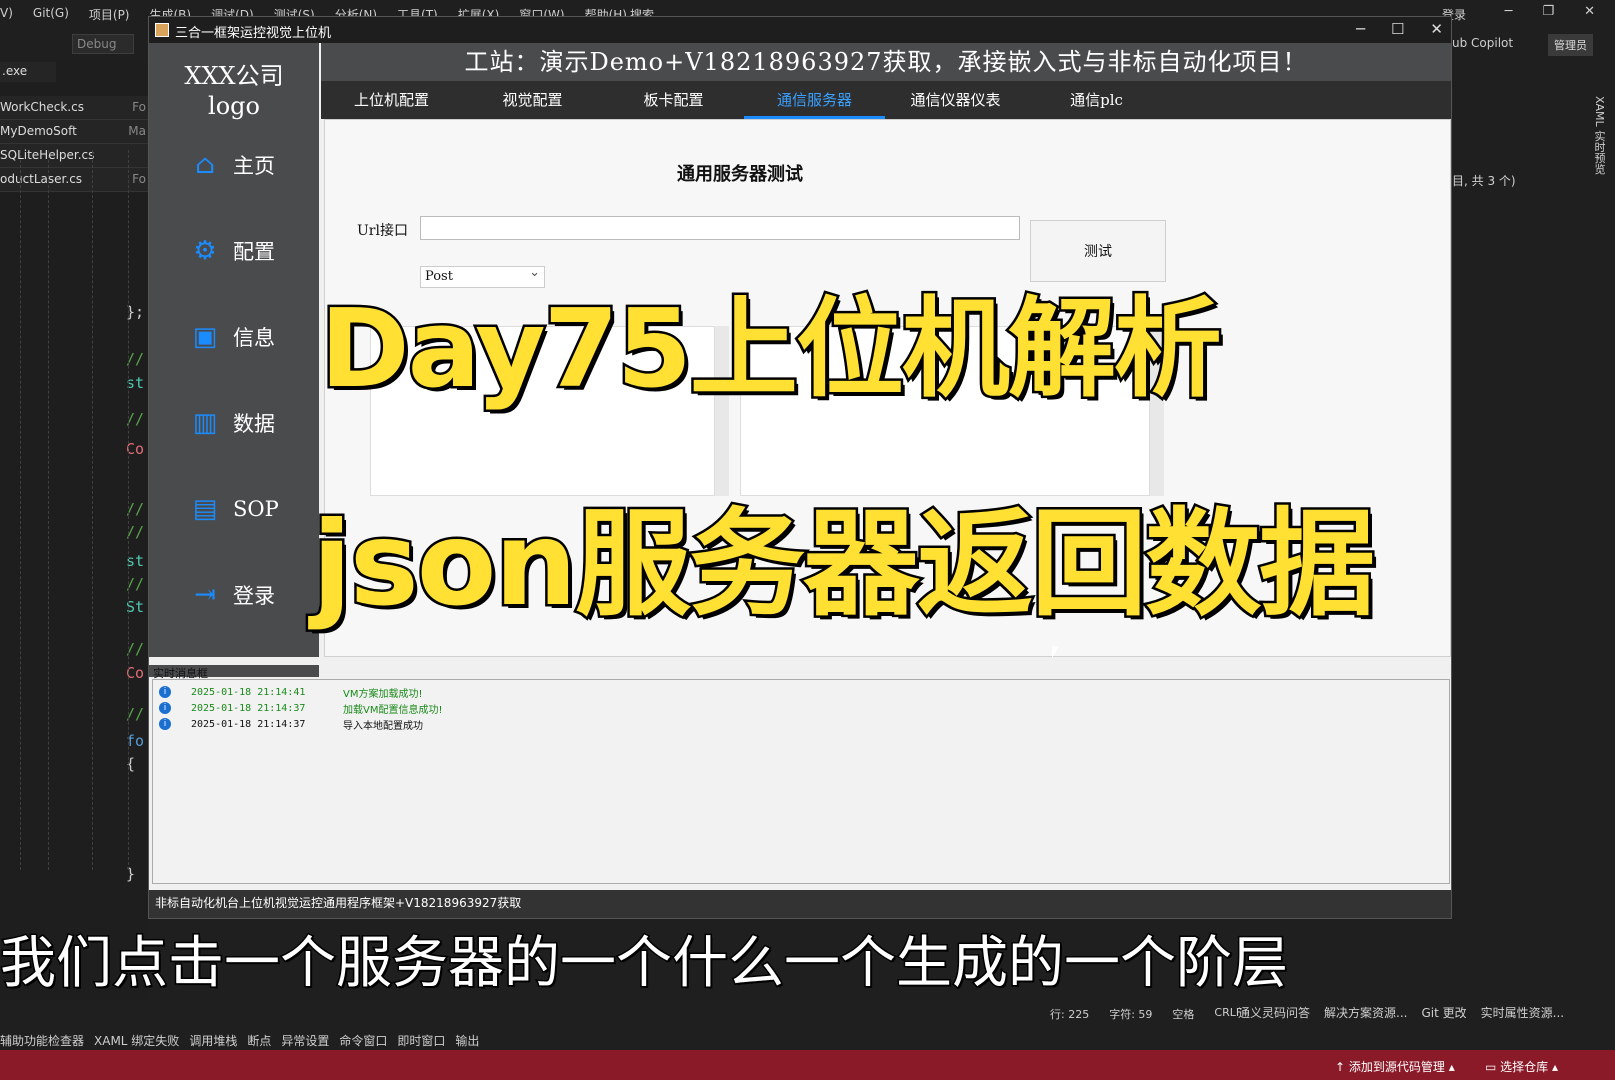  Describe the element at coordinates (103, 44) in the screenshot. I see `config-dropdown: Debug` at that location.